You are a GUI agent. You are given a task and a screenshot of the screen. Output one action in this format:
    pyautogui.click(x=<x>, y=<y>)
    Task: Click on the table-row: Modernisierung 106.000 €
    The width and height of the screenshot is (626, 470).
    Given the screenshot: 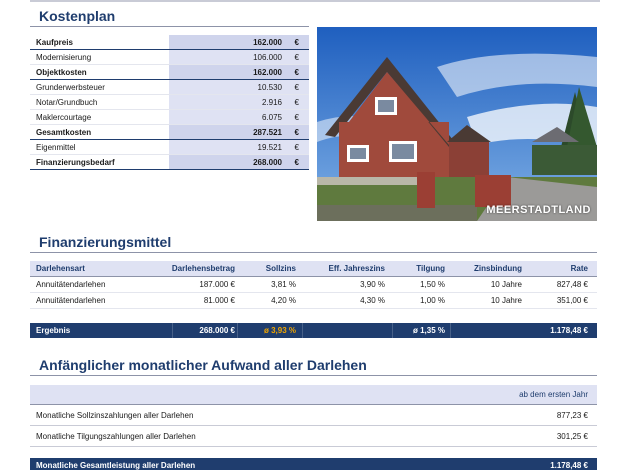 What is the action you would take?
    pyautogui.click(x=169, y=57)
    